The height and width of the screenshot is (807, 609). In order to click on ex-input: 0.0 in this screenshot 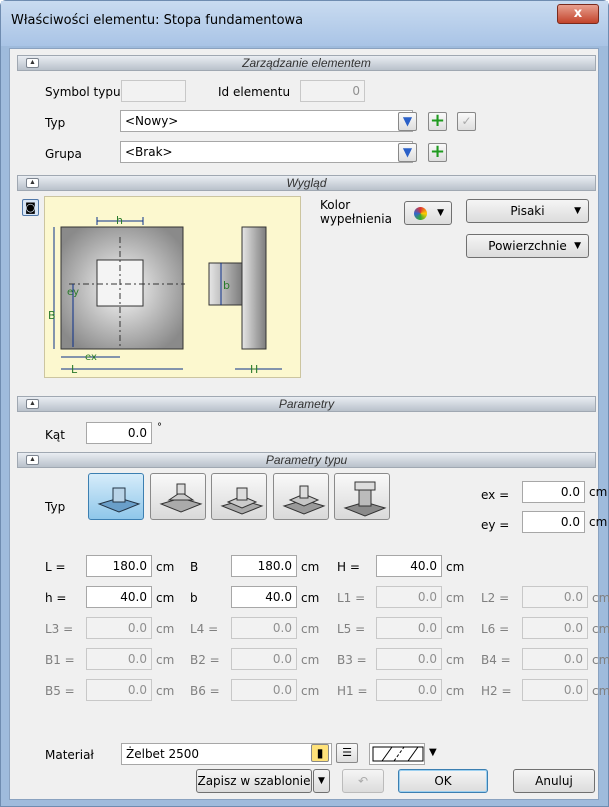, I will do `click(553, 492)`.